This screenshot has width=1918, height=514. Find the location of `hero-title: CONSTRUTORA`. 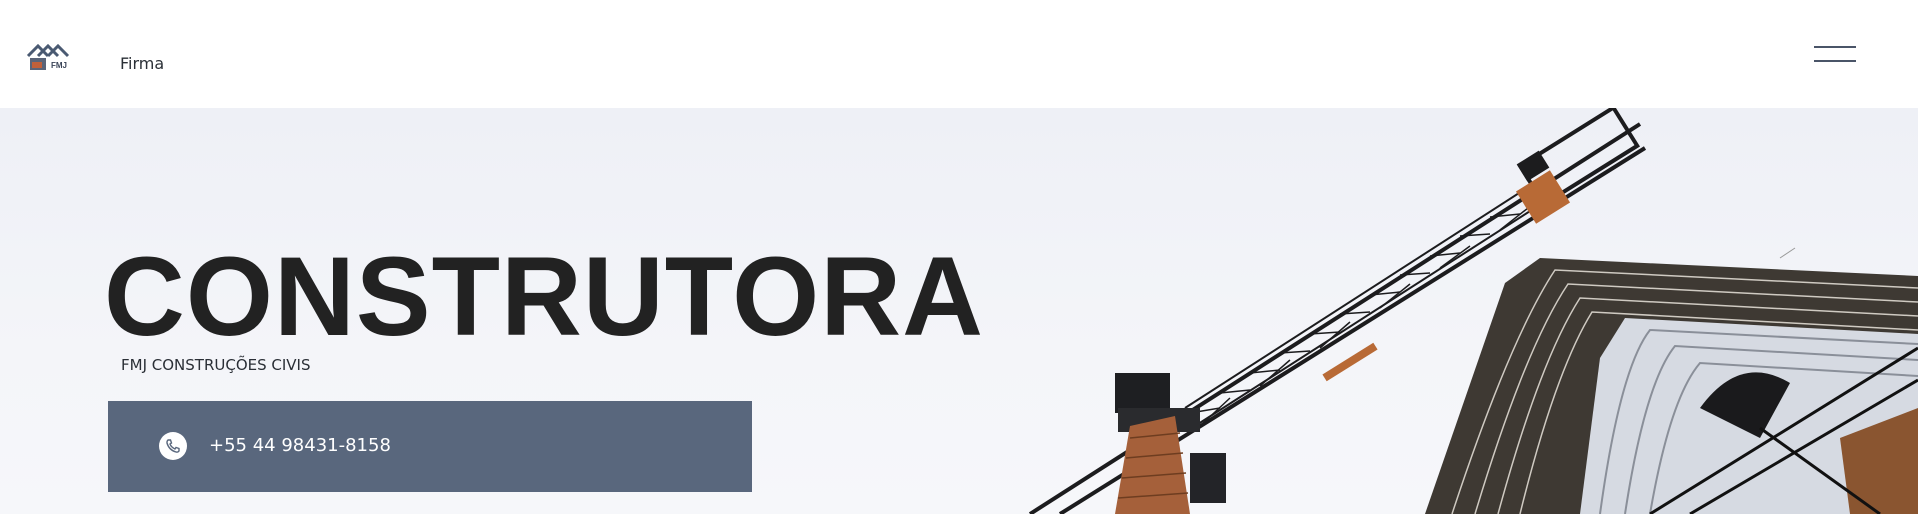

hero-title: CONSTRUTORA is located at coordinates (544, 296).